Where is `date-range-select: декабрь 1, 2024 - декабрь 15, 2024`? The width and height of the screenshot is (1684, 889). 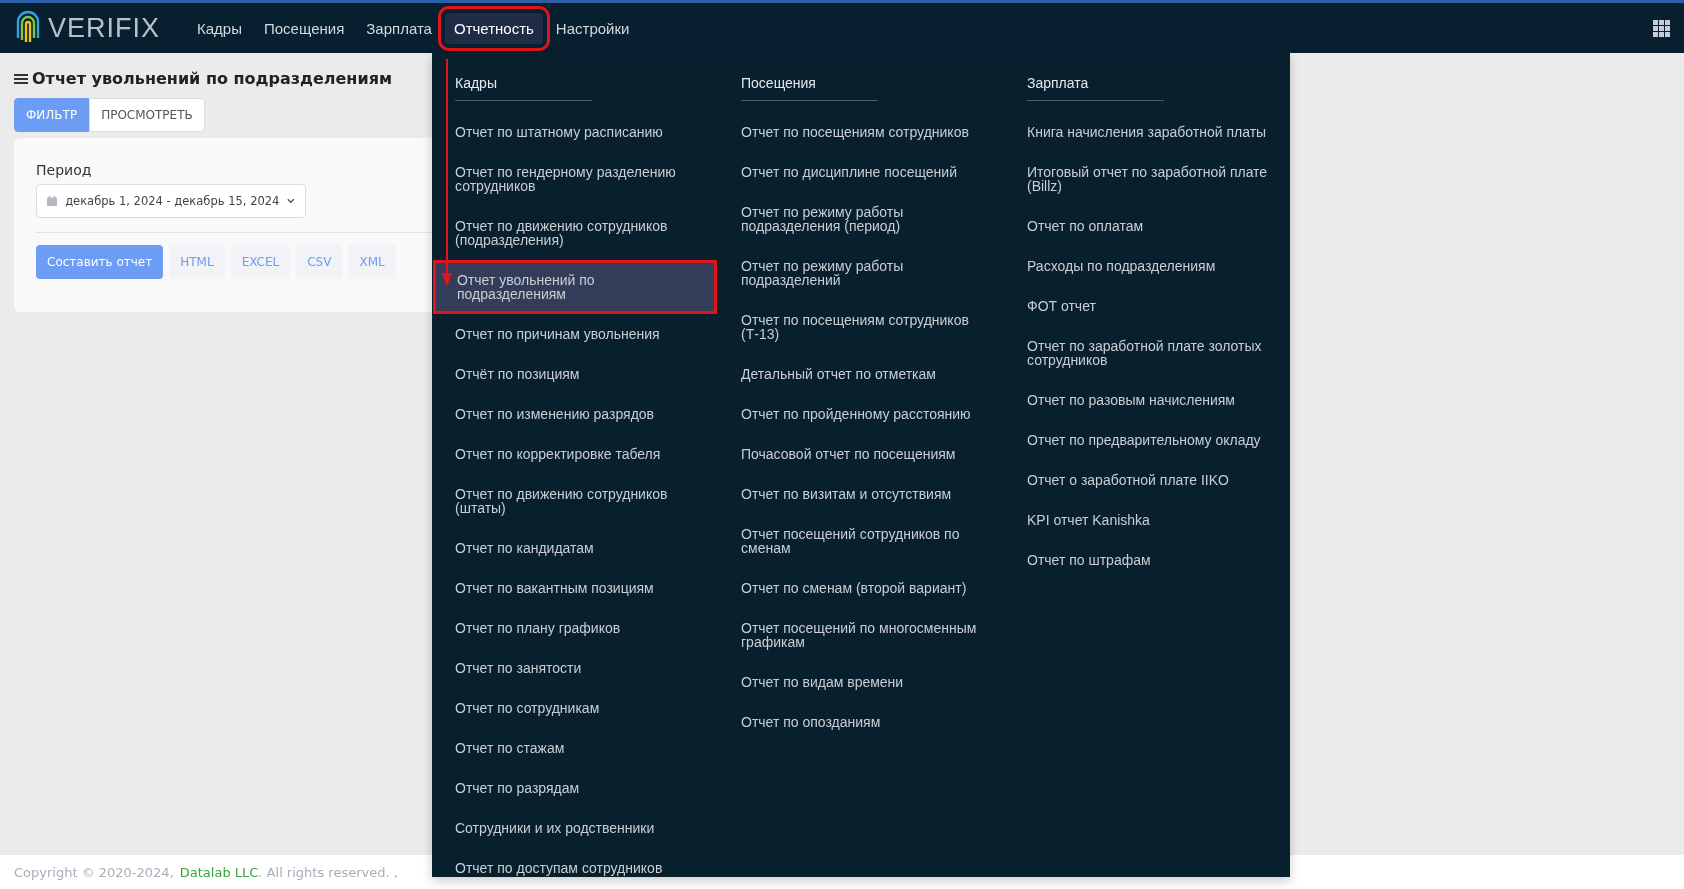 date-range-select: декабрь 1, 2024 - декабрь 15, 2024 is located at coordinates (171, 201).